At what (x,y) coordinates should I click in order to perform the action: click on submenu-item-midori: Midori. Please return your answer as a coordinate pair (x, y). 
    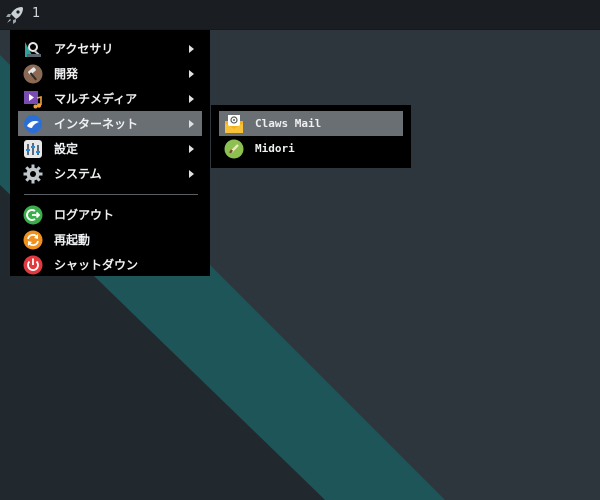
    Looking at the image, I should click on (311, 148).